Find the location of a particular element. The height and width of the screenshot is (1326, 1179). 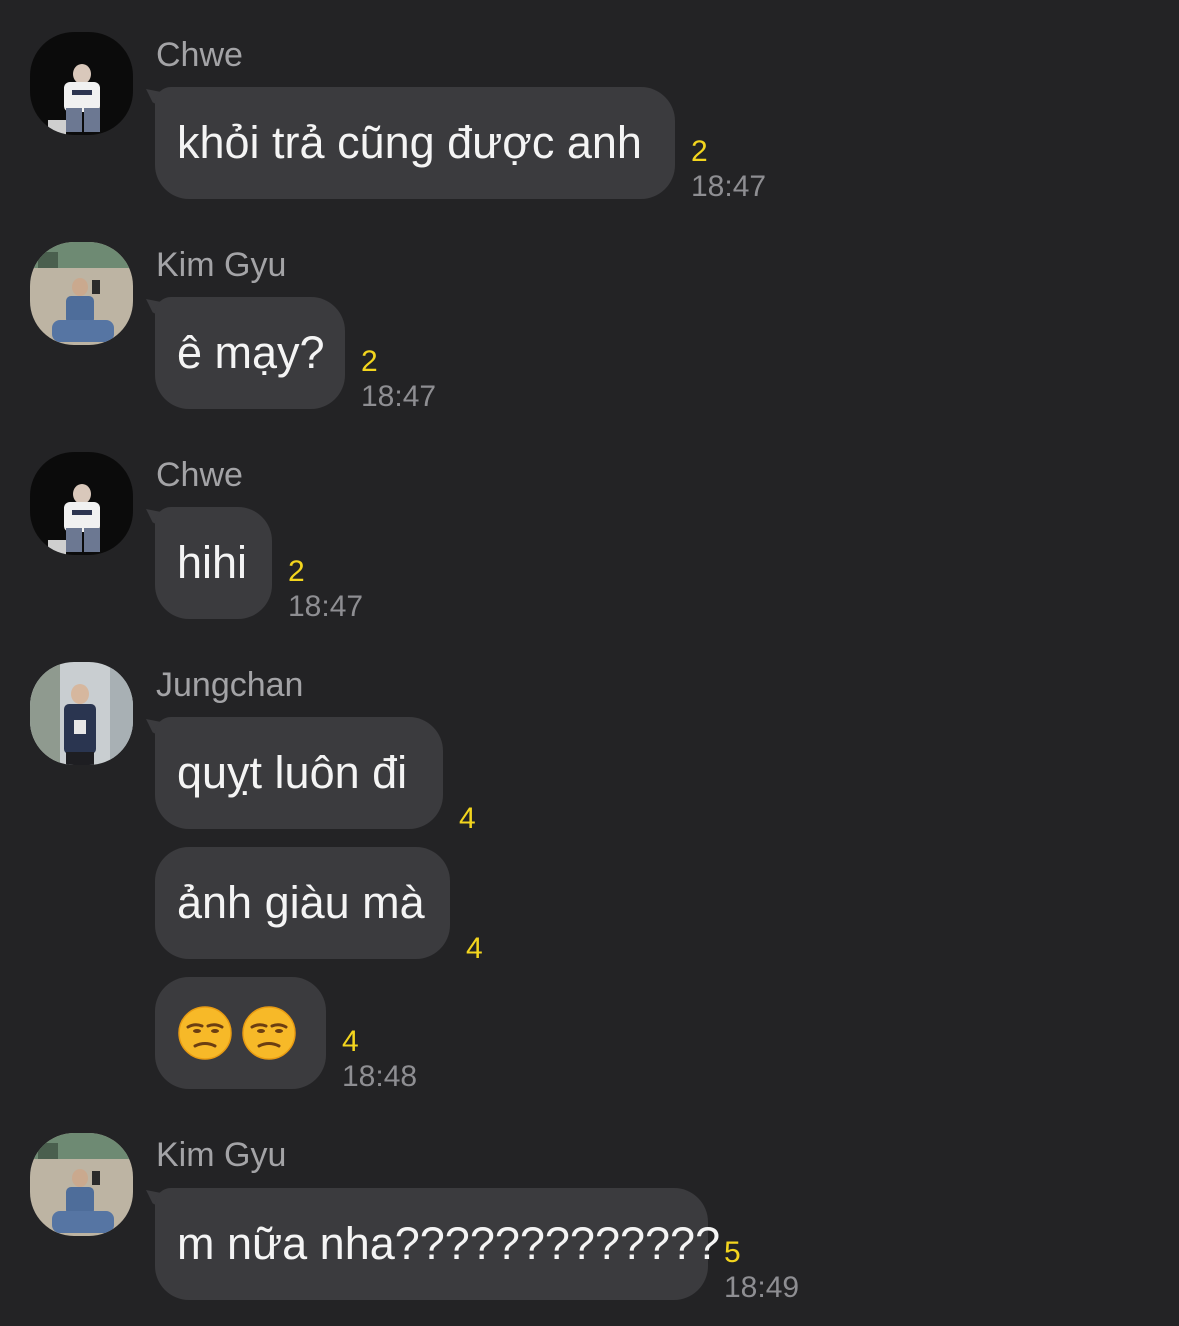

message-text: quỵt luôn đi is located at coordinates (292, 772).